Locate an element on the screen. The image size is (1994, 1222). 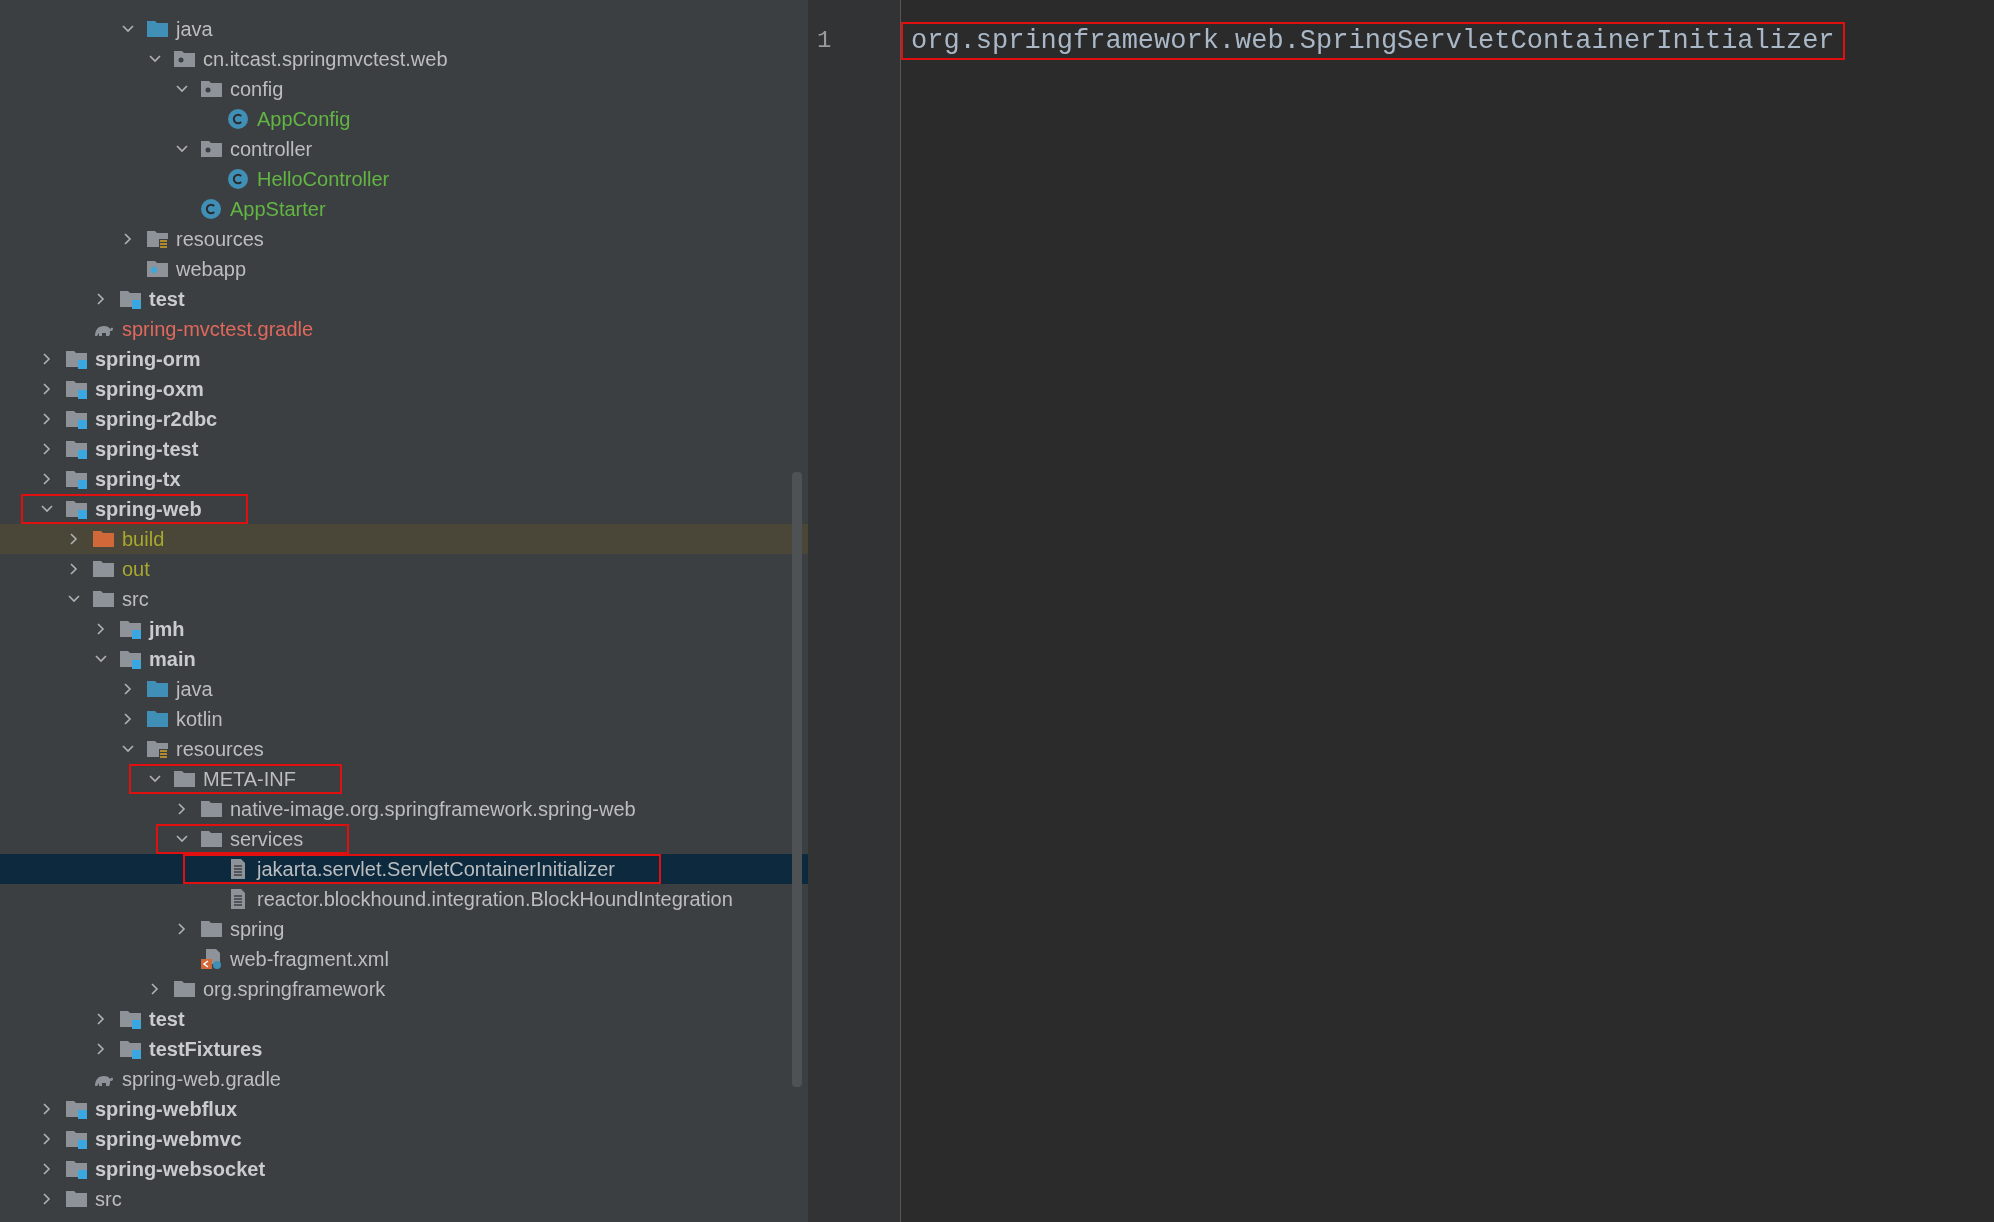
tree-item: webapp is located at coordinates (211, 269).